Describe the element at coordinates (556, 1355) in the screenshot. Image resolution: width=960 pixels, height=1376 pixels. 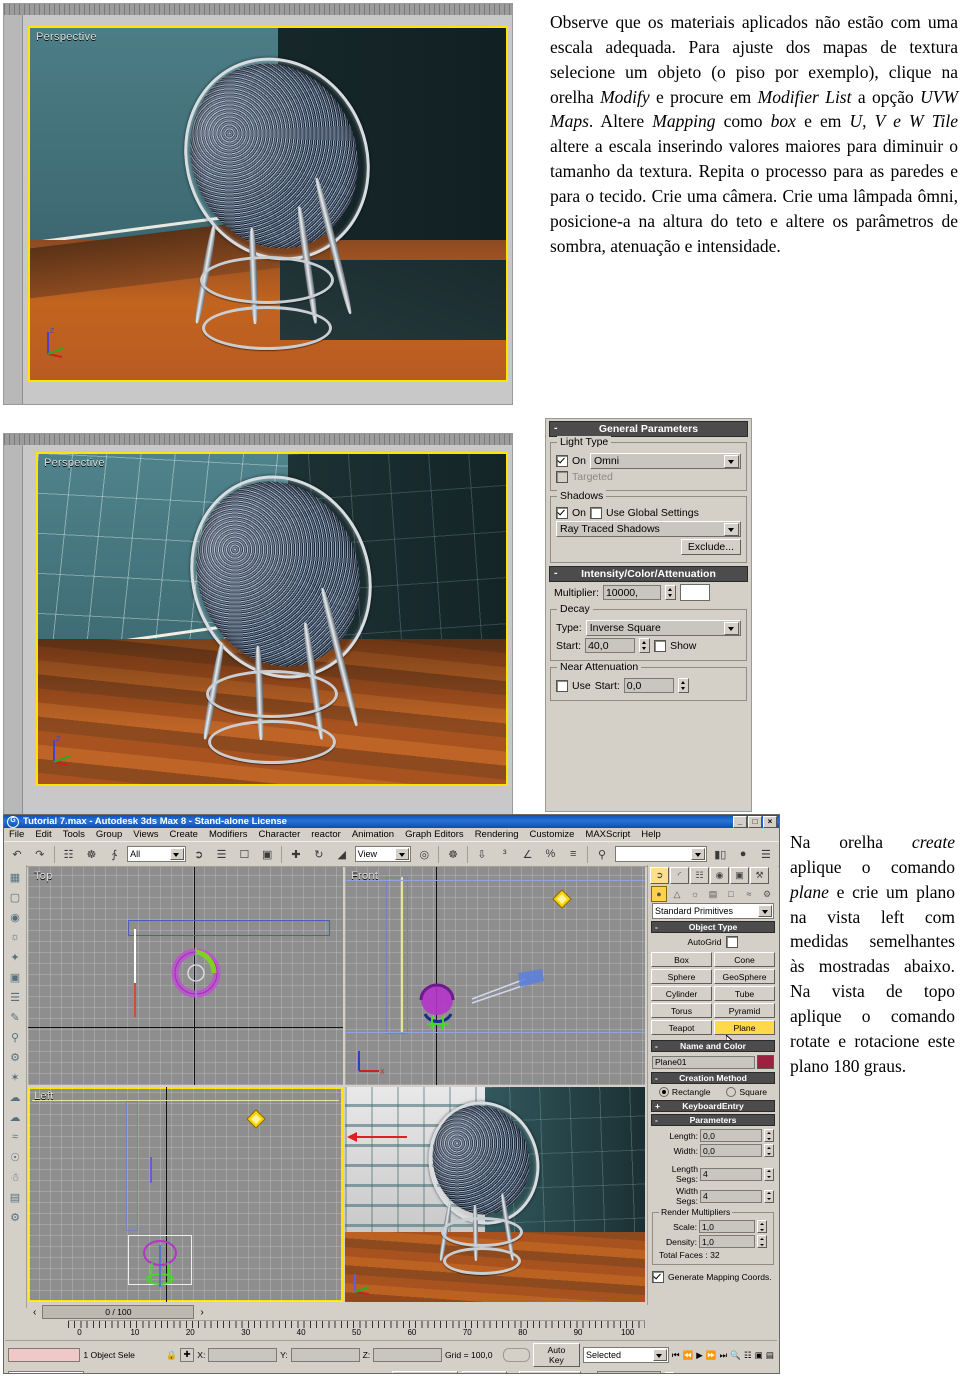
I see `auto-key-button: Auto Key` at that location.